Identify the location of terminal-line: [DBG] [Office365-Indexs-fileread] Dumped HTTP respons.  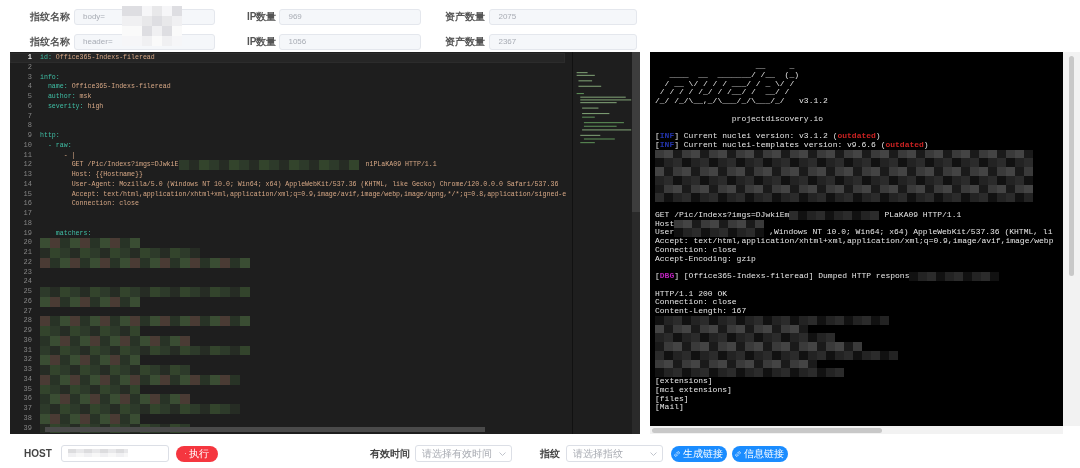
(782, 276).